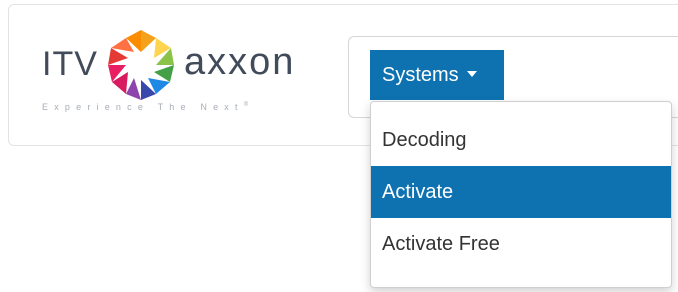  What do you see at coordinates (145, 107) in the screenshot?
I see `logo-tagline: Experience The Next®` at bounding box center [145, 107].